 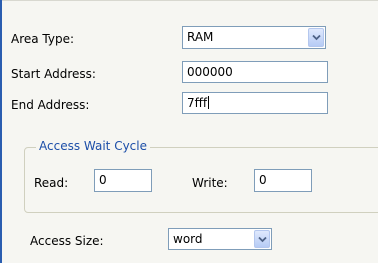 What do you see at coordinates (210, 183) in the screenshot?
I see `write-label: Write:` at bounding box center [210, 183].